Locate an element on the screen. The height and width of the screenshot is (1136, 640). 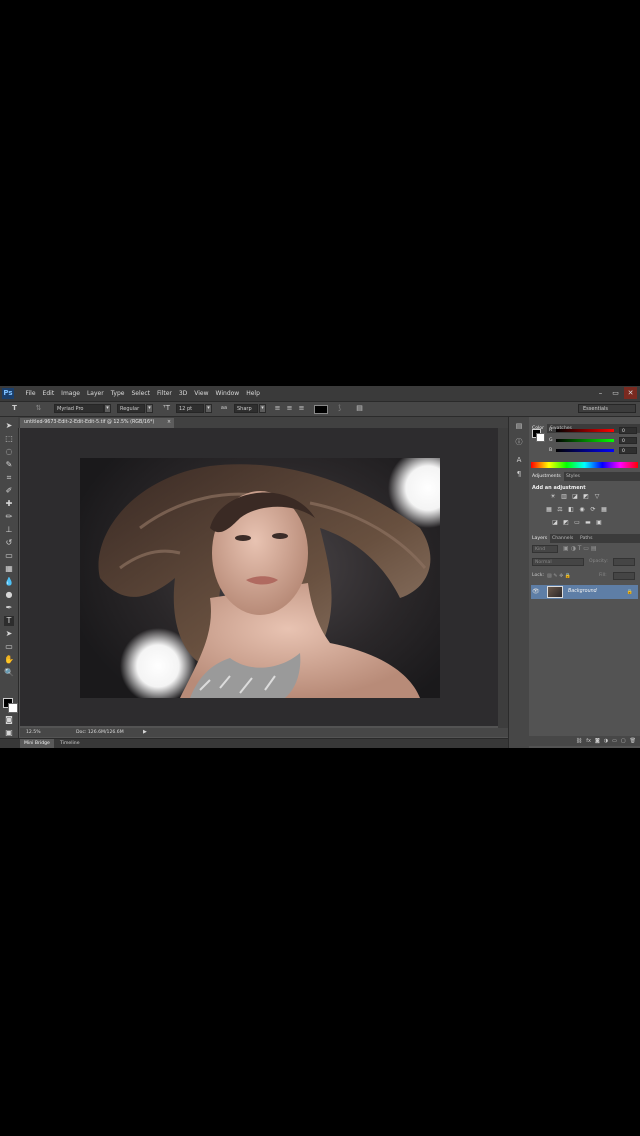
tab-timeline: Timeline is located at coordinates (70, 743).